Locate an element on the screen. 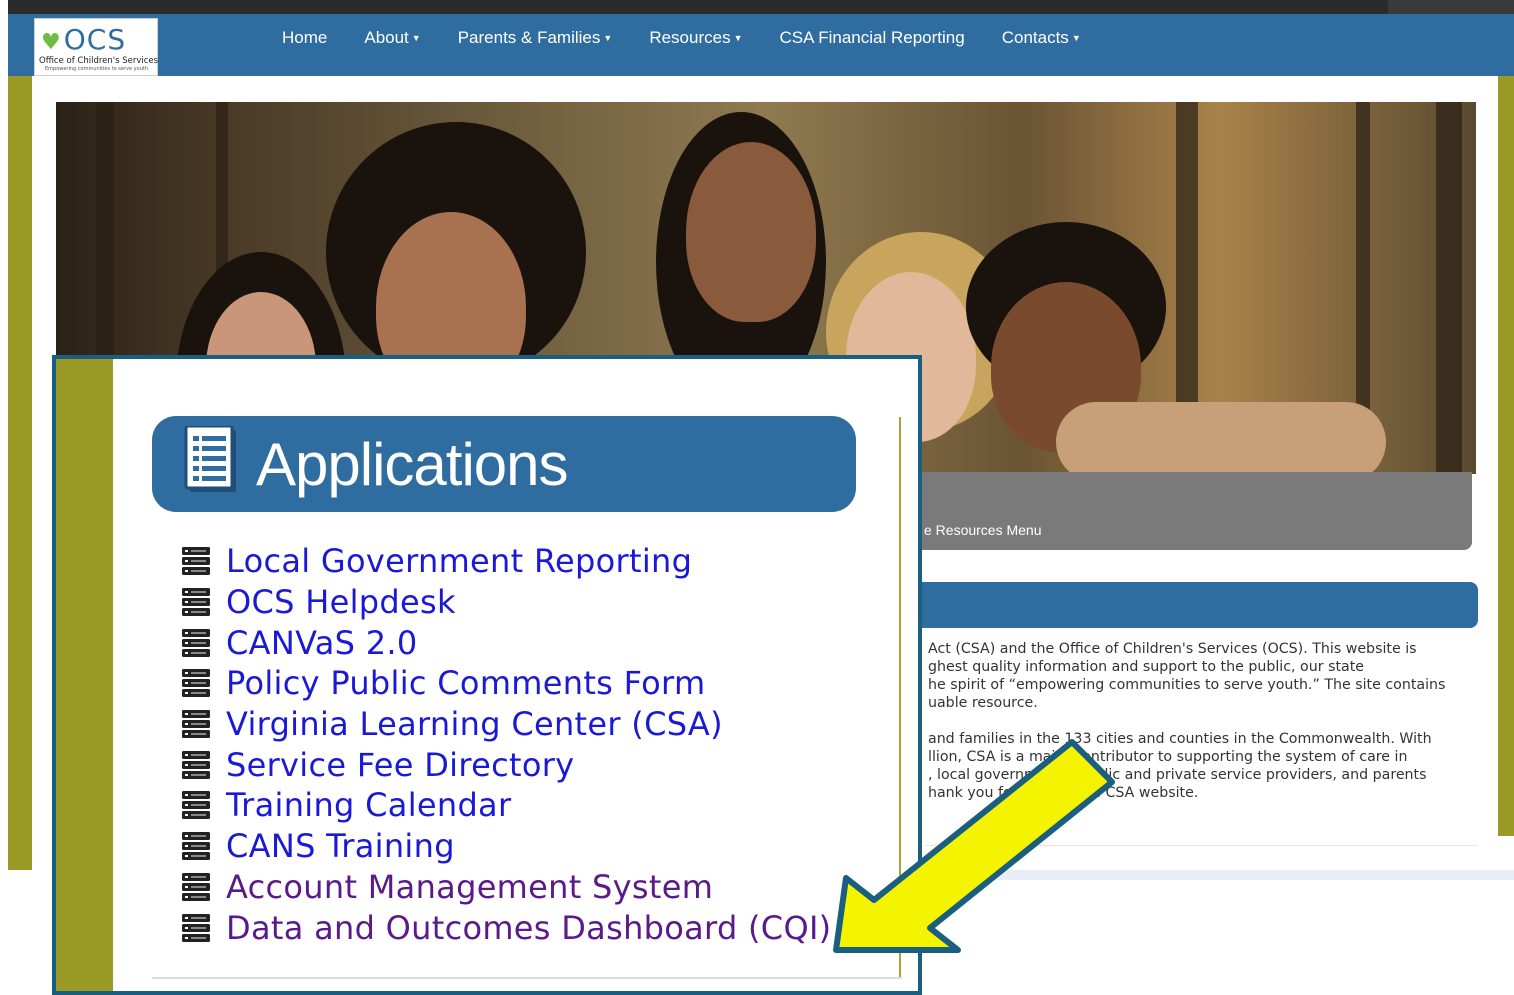 Image resolution: width=1514 pixels, height=995 pixels. application-link: Account Management System is located at coordinates (469, 887).